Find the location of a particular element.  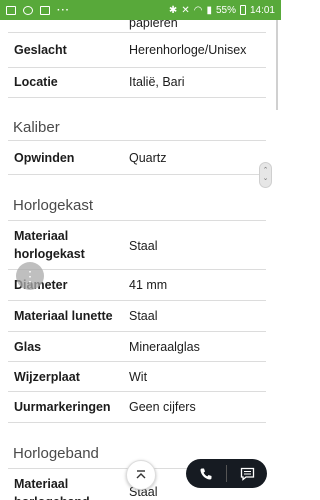

signal-icon: ▮ is located at coordinates (209, 10).